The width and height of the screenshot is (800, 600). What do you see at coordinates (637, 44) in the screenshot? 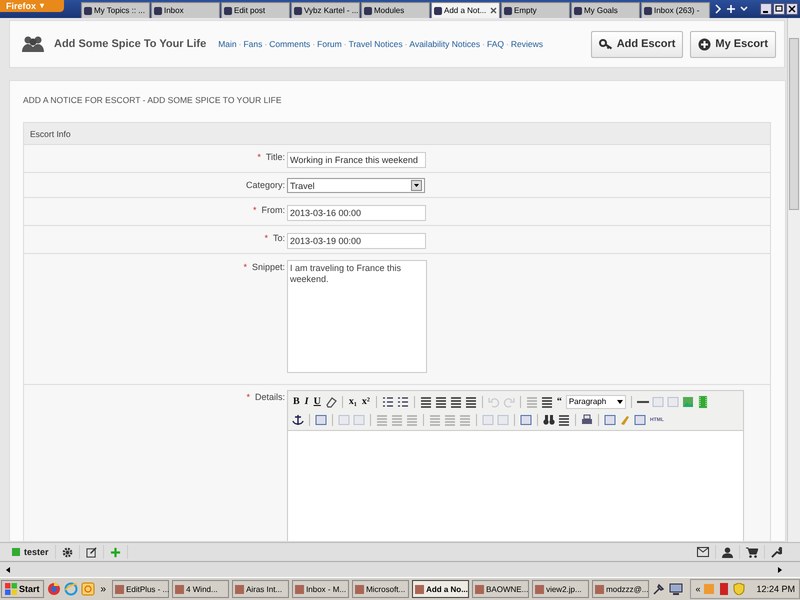
I see `header-button: Add Escort` at bounding box center [637, 44].